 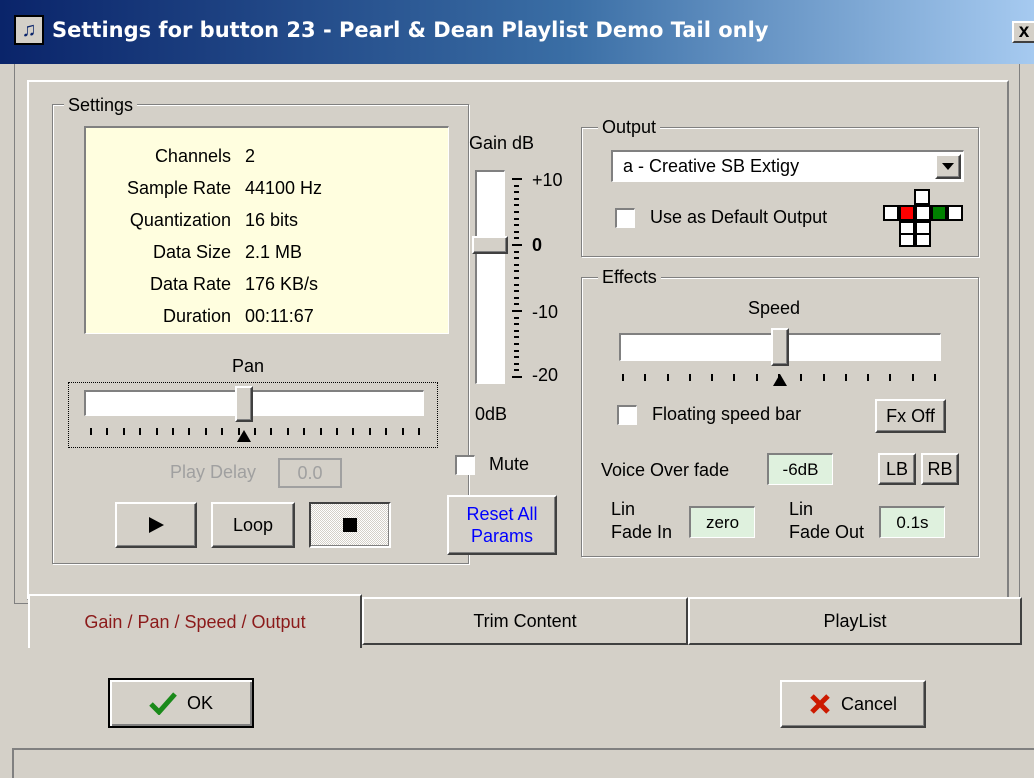 I want to click on cancel-label: Cancel, so click(x=869, y=703).